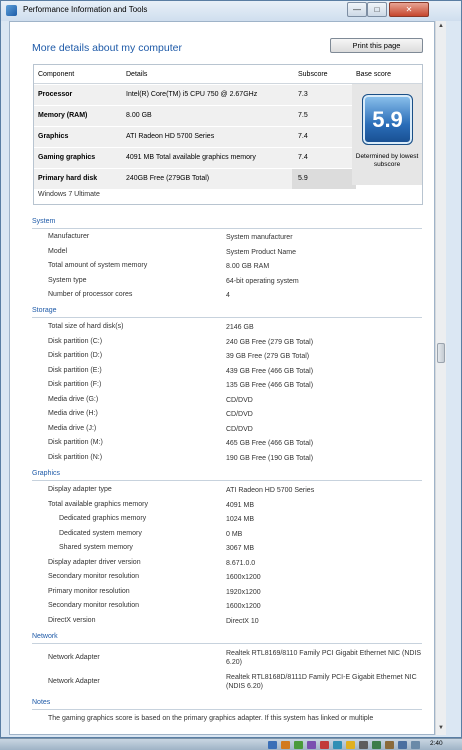  Describe the element at coordinates (238, 624) in the screenshot. I see `list-item: DirectX version DirectX 10` at that location.